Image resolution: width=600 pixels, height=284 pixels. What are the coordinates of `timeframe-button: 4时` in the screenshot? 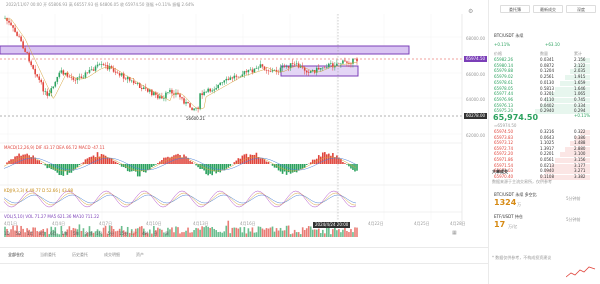 It's located at (145, 234).